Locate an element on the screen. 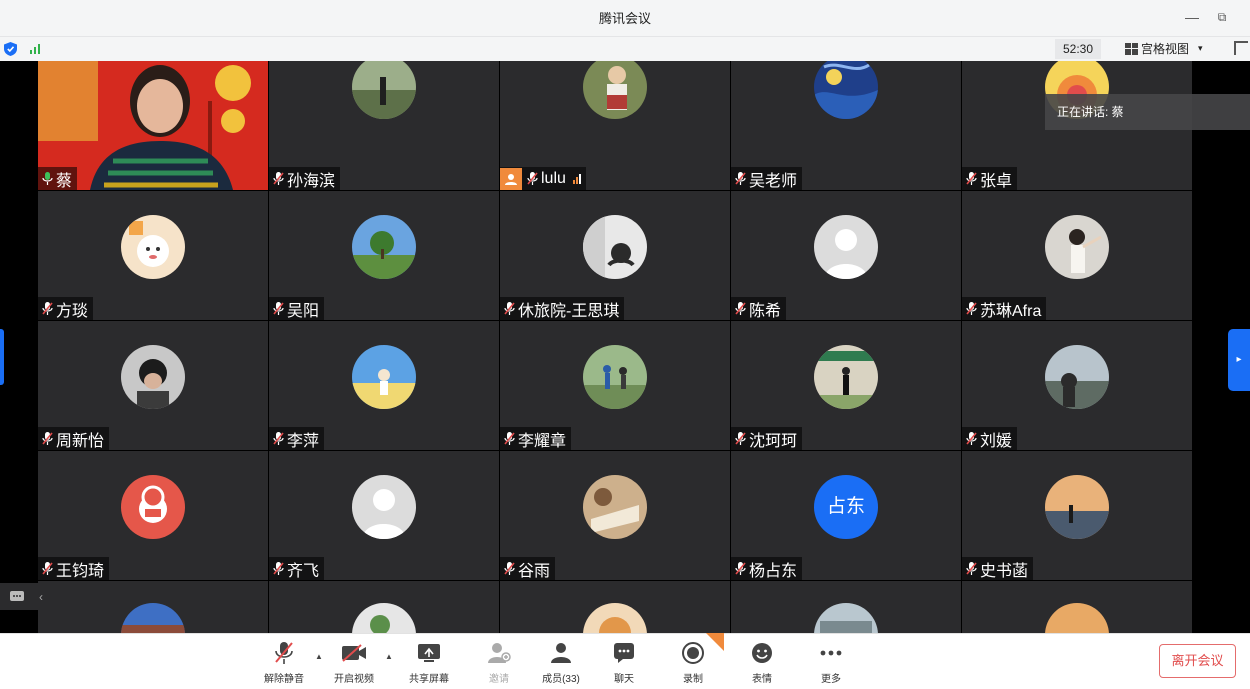 The width and height of the screenshot is (1250, 689). network-signal-icon is located at coordinates (35, 48).